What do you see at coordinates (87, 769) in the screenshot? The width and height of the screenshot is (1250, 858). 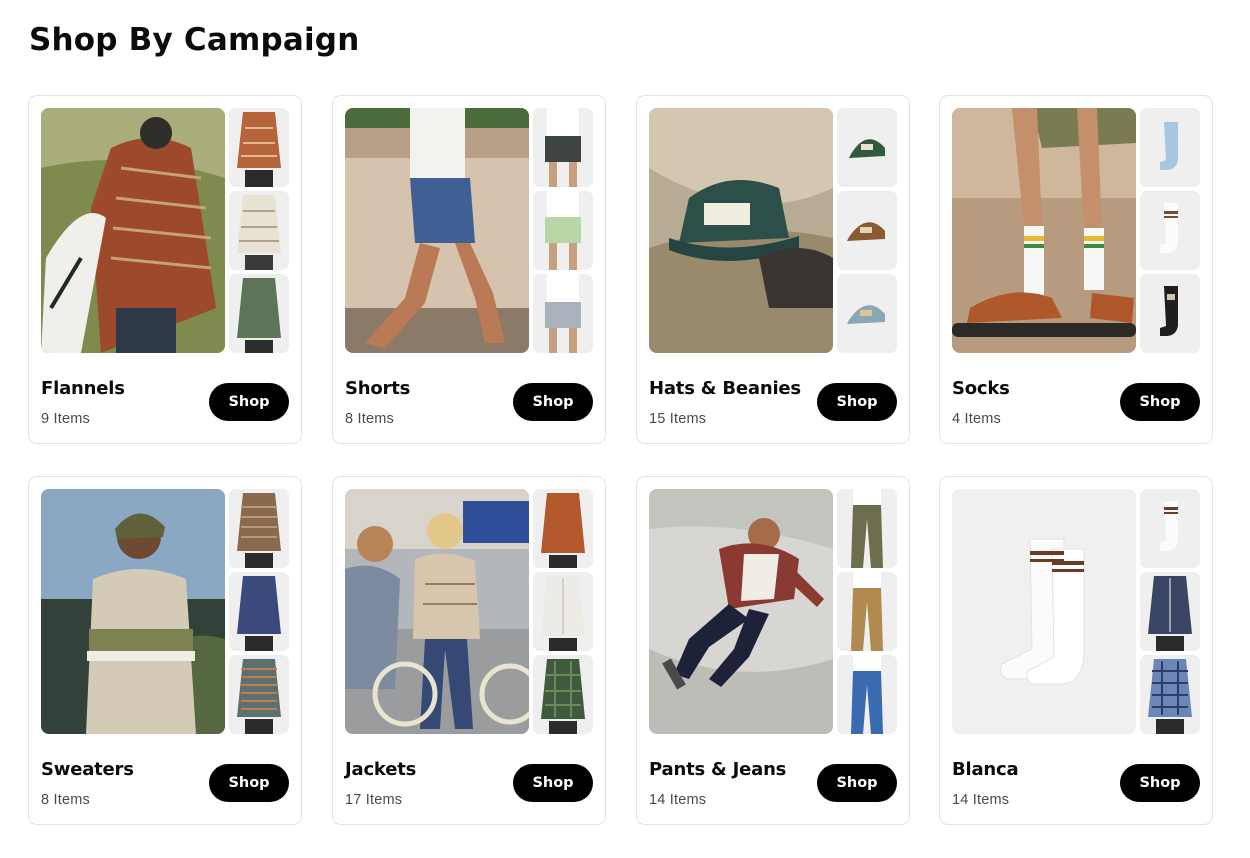 I see `campaign-title: Sweaters` at bounding box center [87, 769].